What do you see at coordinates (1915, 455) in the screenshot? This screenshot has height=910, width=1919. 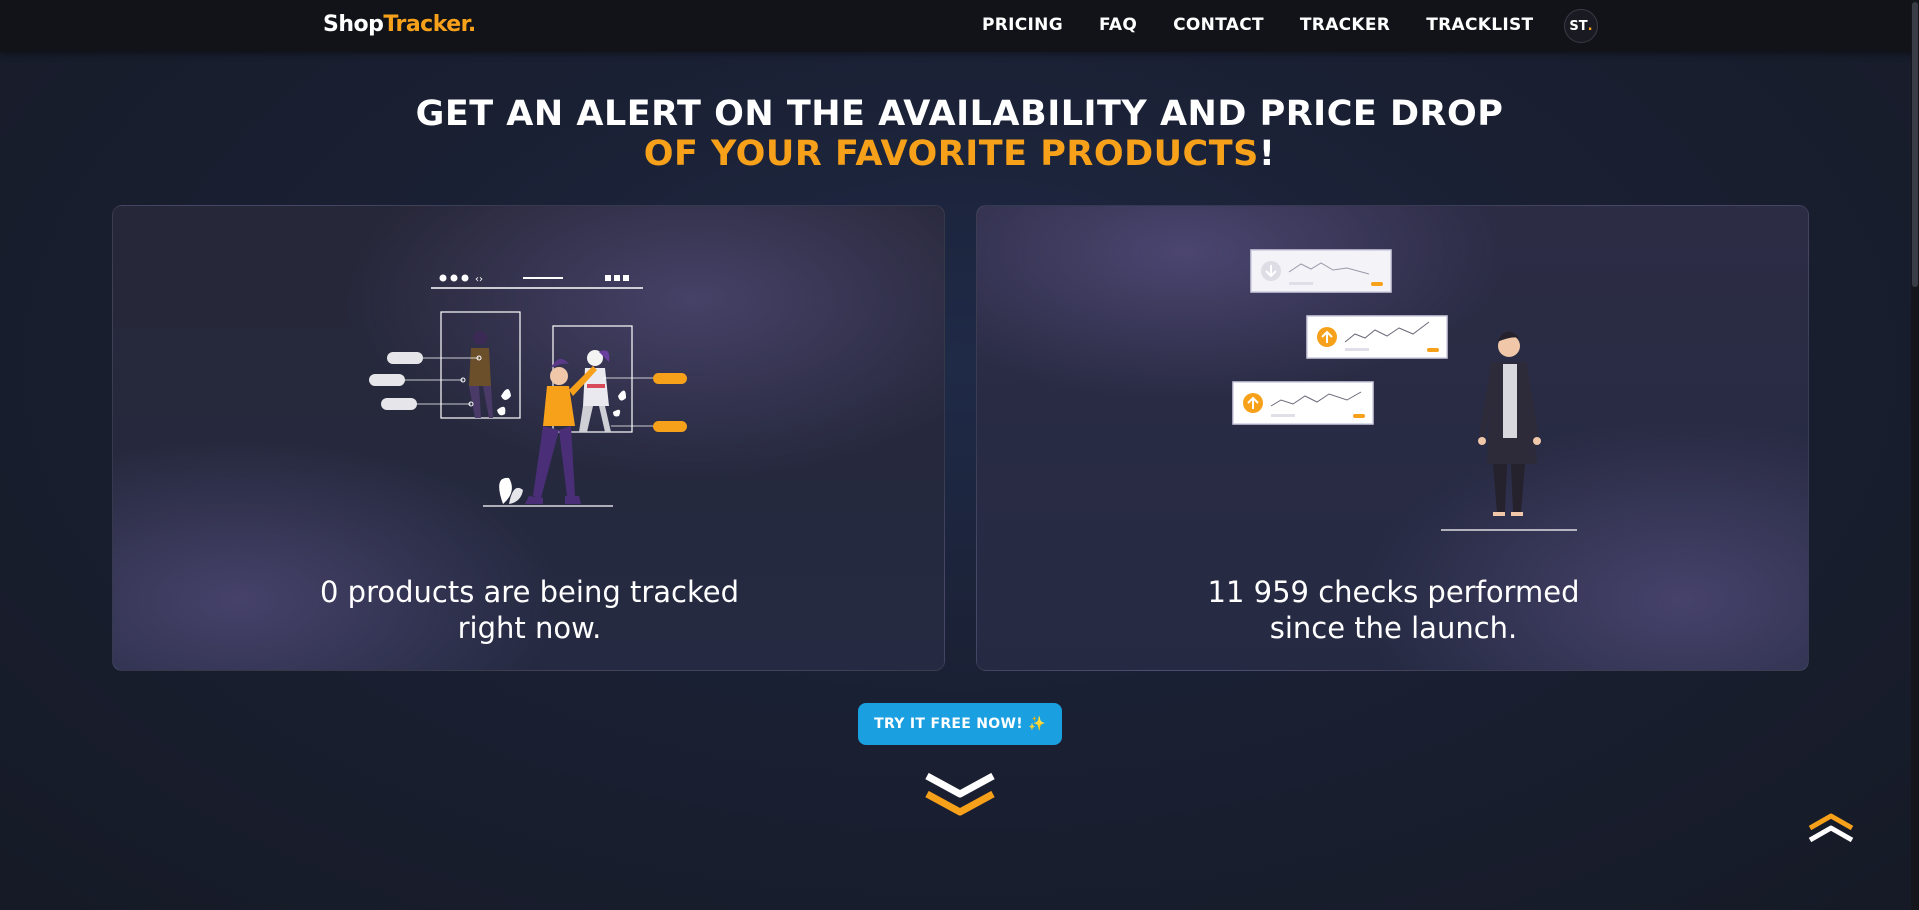 I see `page-scrollbar` at bounding box center [1915, 455].